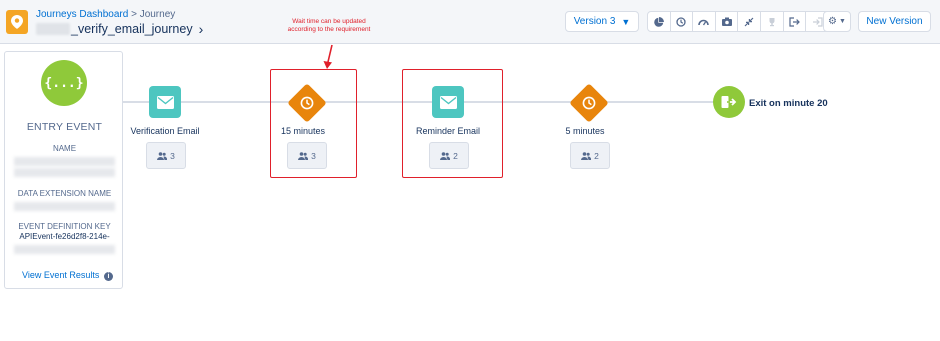  I want to click on gear-icon: ⚙, so click(833, 21).